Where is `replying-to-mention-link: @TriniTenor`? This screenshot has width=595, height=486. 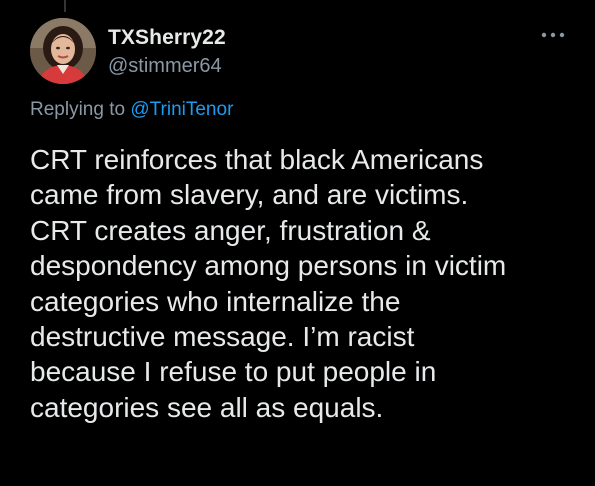 replying-to-mention-link: @TriniTenor is located at coordinates (181, 109).